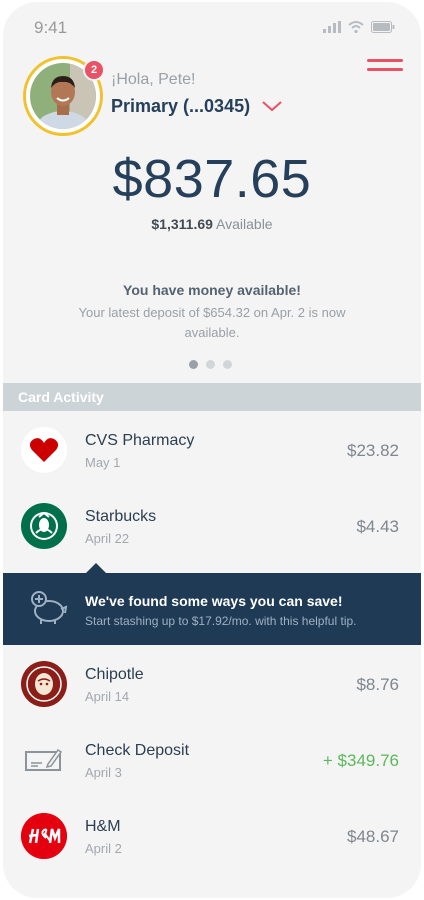 The width and height of the screenshot is (424, 900). I want to click on hm-logo, so click(44, 836).